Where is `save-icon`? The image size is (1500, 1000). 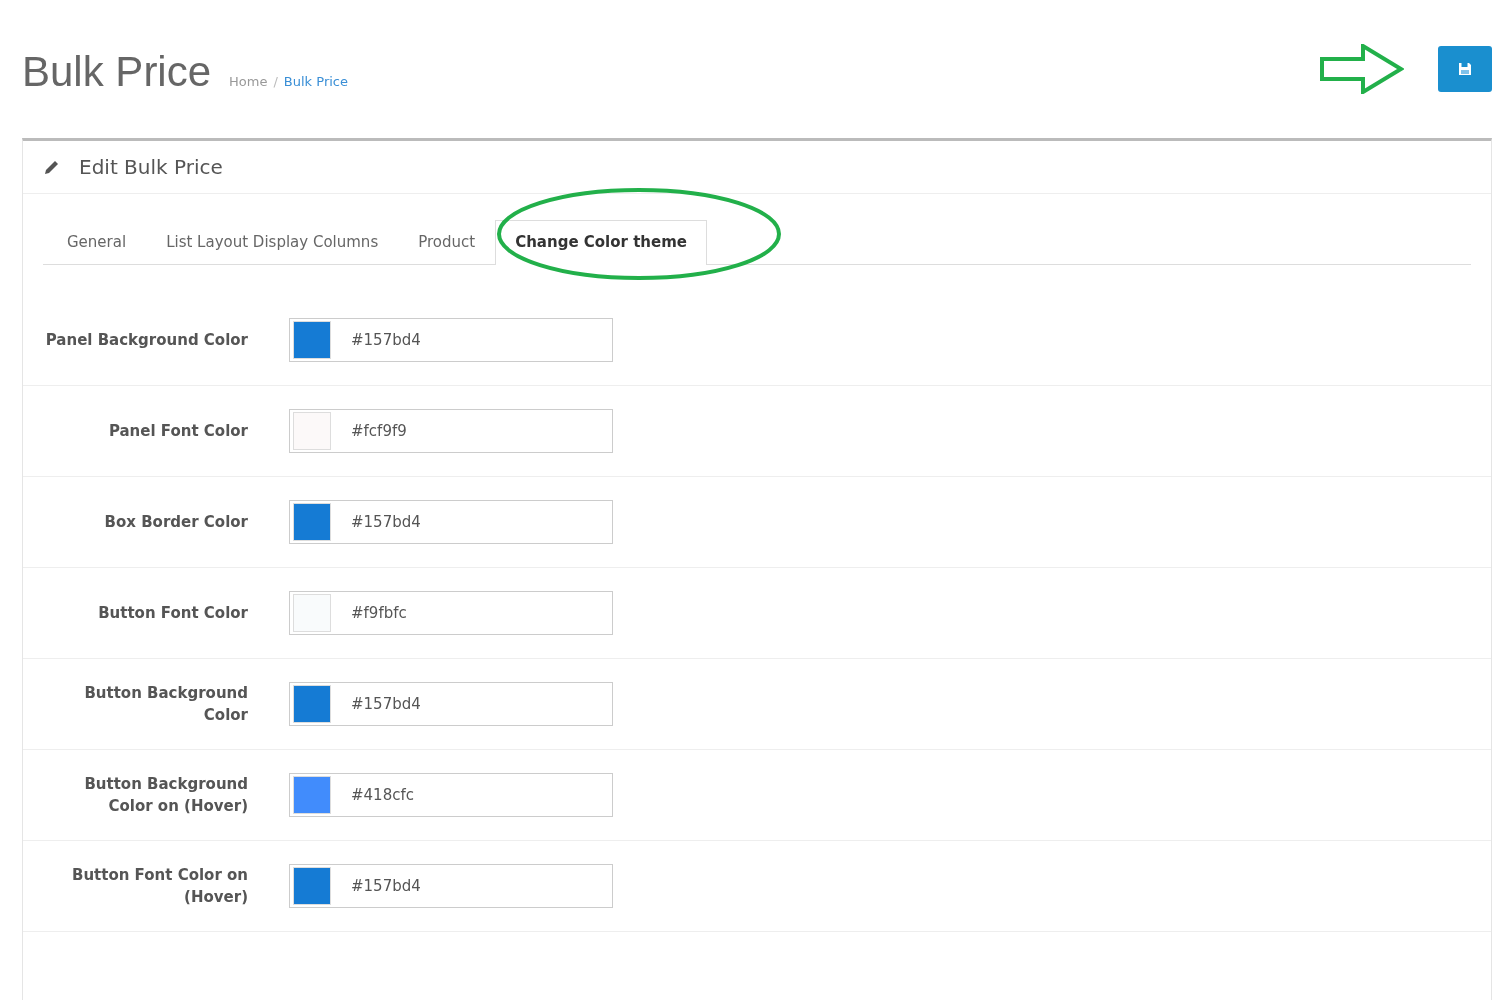 save-icon is located at coordinates (1465, 69).